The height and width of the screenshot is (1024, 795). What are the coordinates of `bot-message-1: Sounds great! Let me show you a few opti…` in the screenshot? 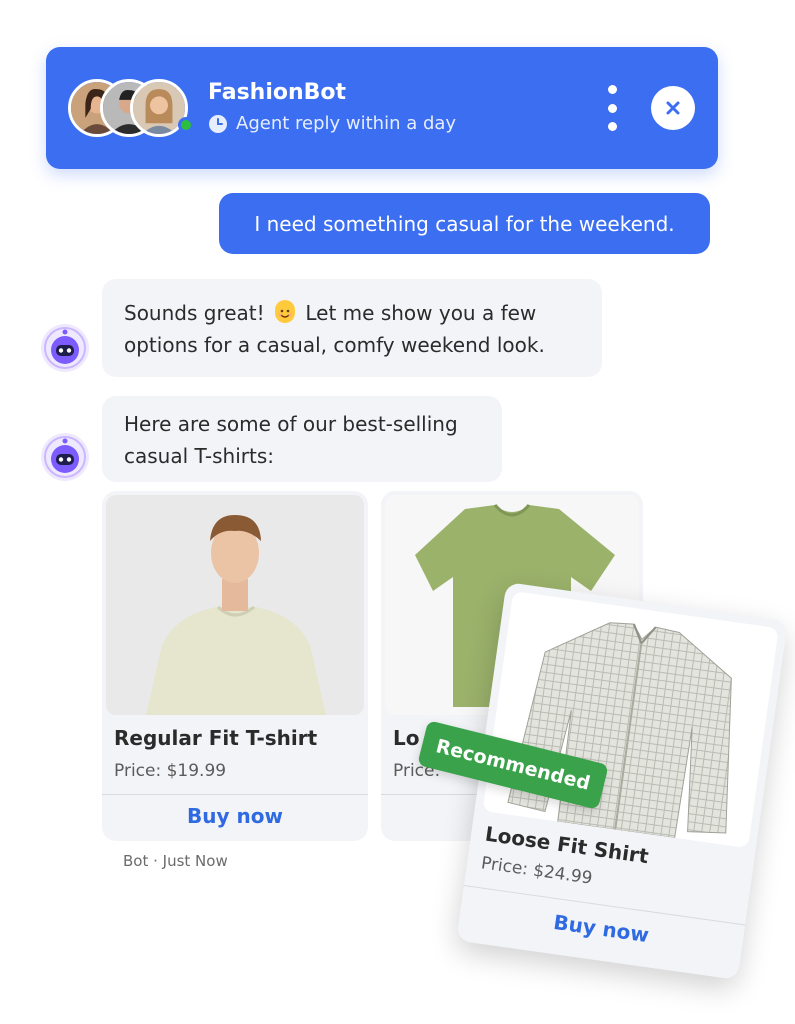 It's located at (352, 328).